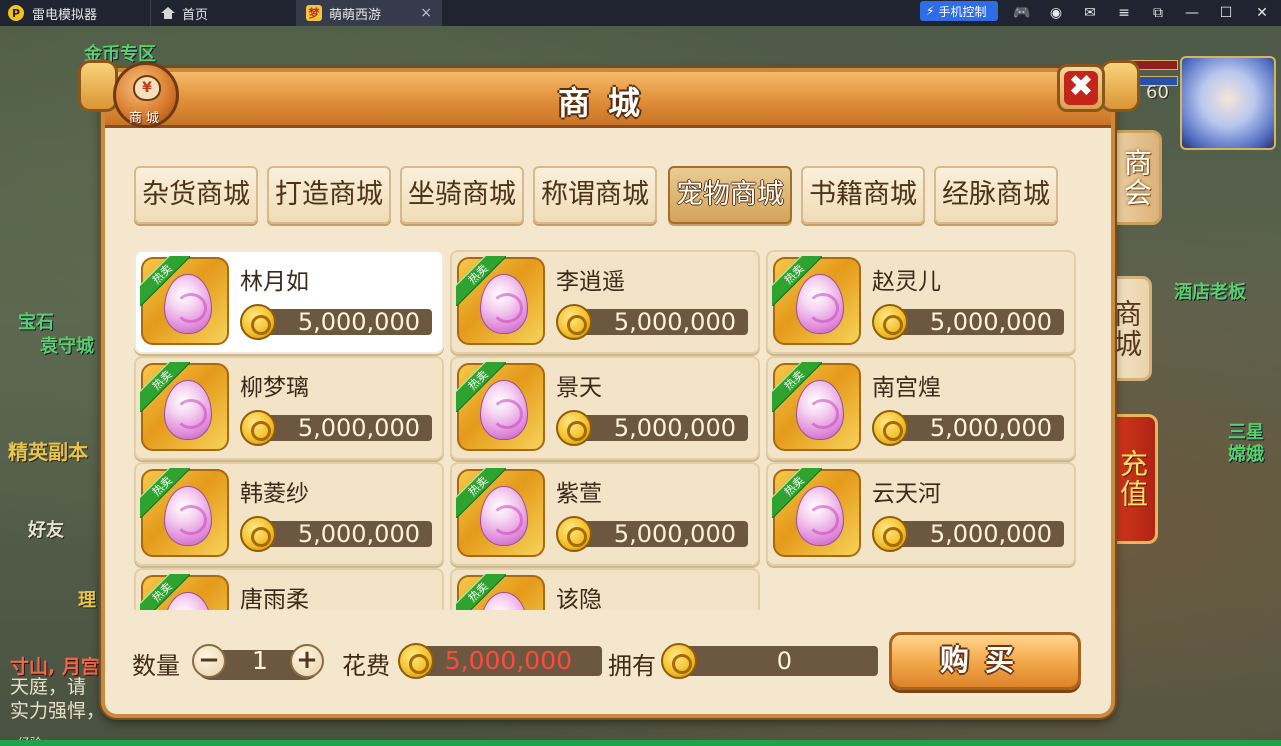 Image resolution: width=1281 pixels, height=746 pixels. Describe the element at coordinates (1158, 13) in the screenshot. I see `restore-window-icon: ⧉` at that location.